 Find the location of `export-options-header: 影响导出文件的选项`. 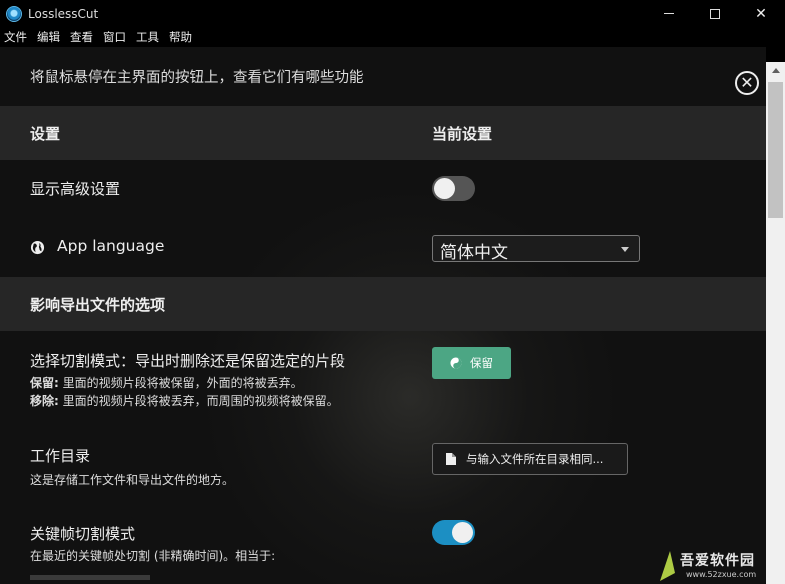

export-options-header: 影响导出文件的选项 is located at coordinates (383, 304).